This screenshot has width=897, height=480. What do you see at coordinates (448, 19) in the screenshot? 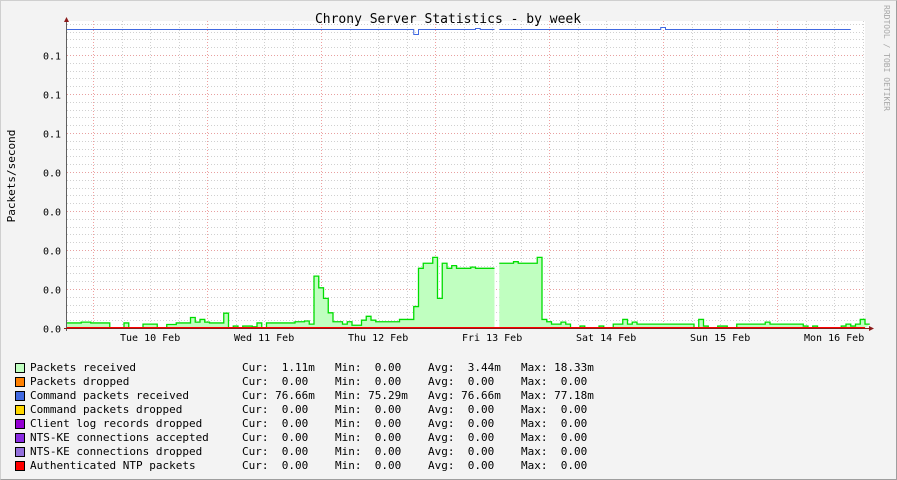
I see `chart-title: Chrony Server Statistics - by week` at bounding box center [448, 19].